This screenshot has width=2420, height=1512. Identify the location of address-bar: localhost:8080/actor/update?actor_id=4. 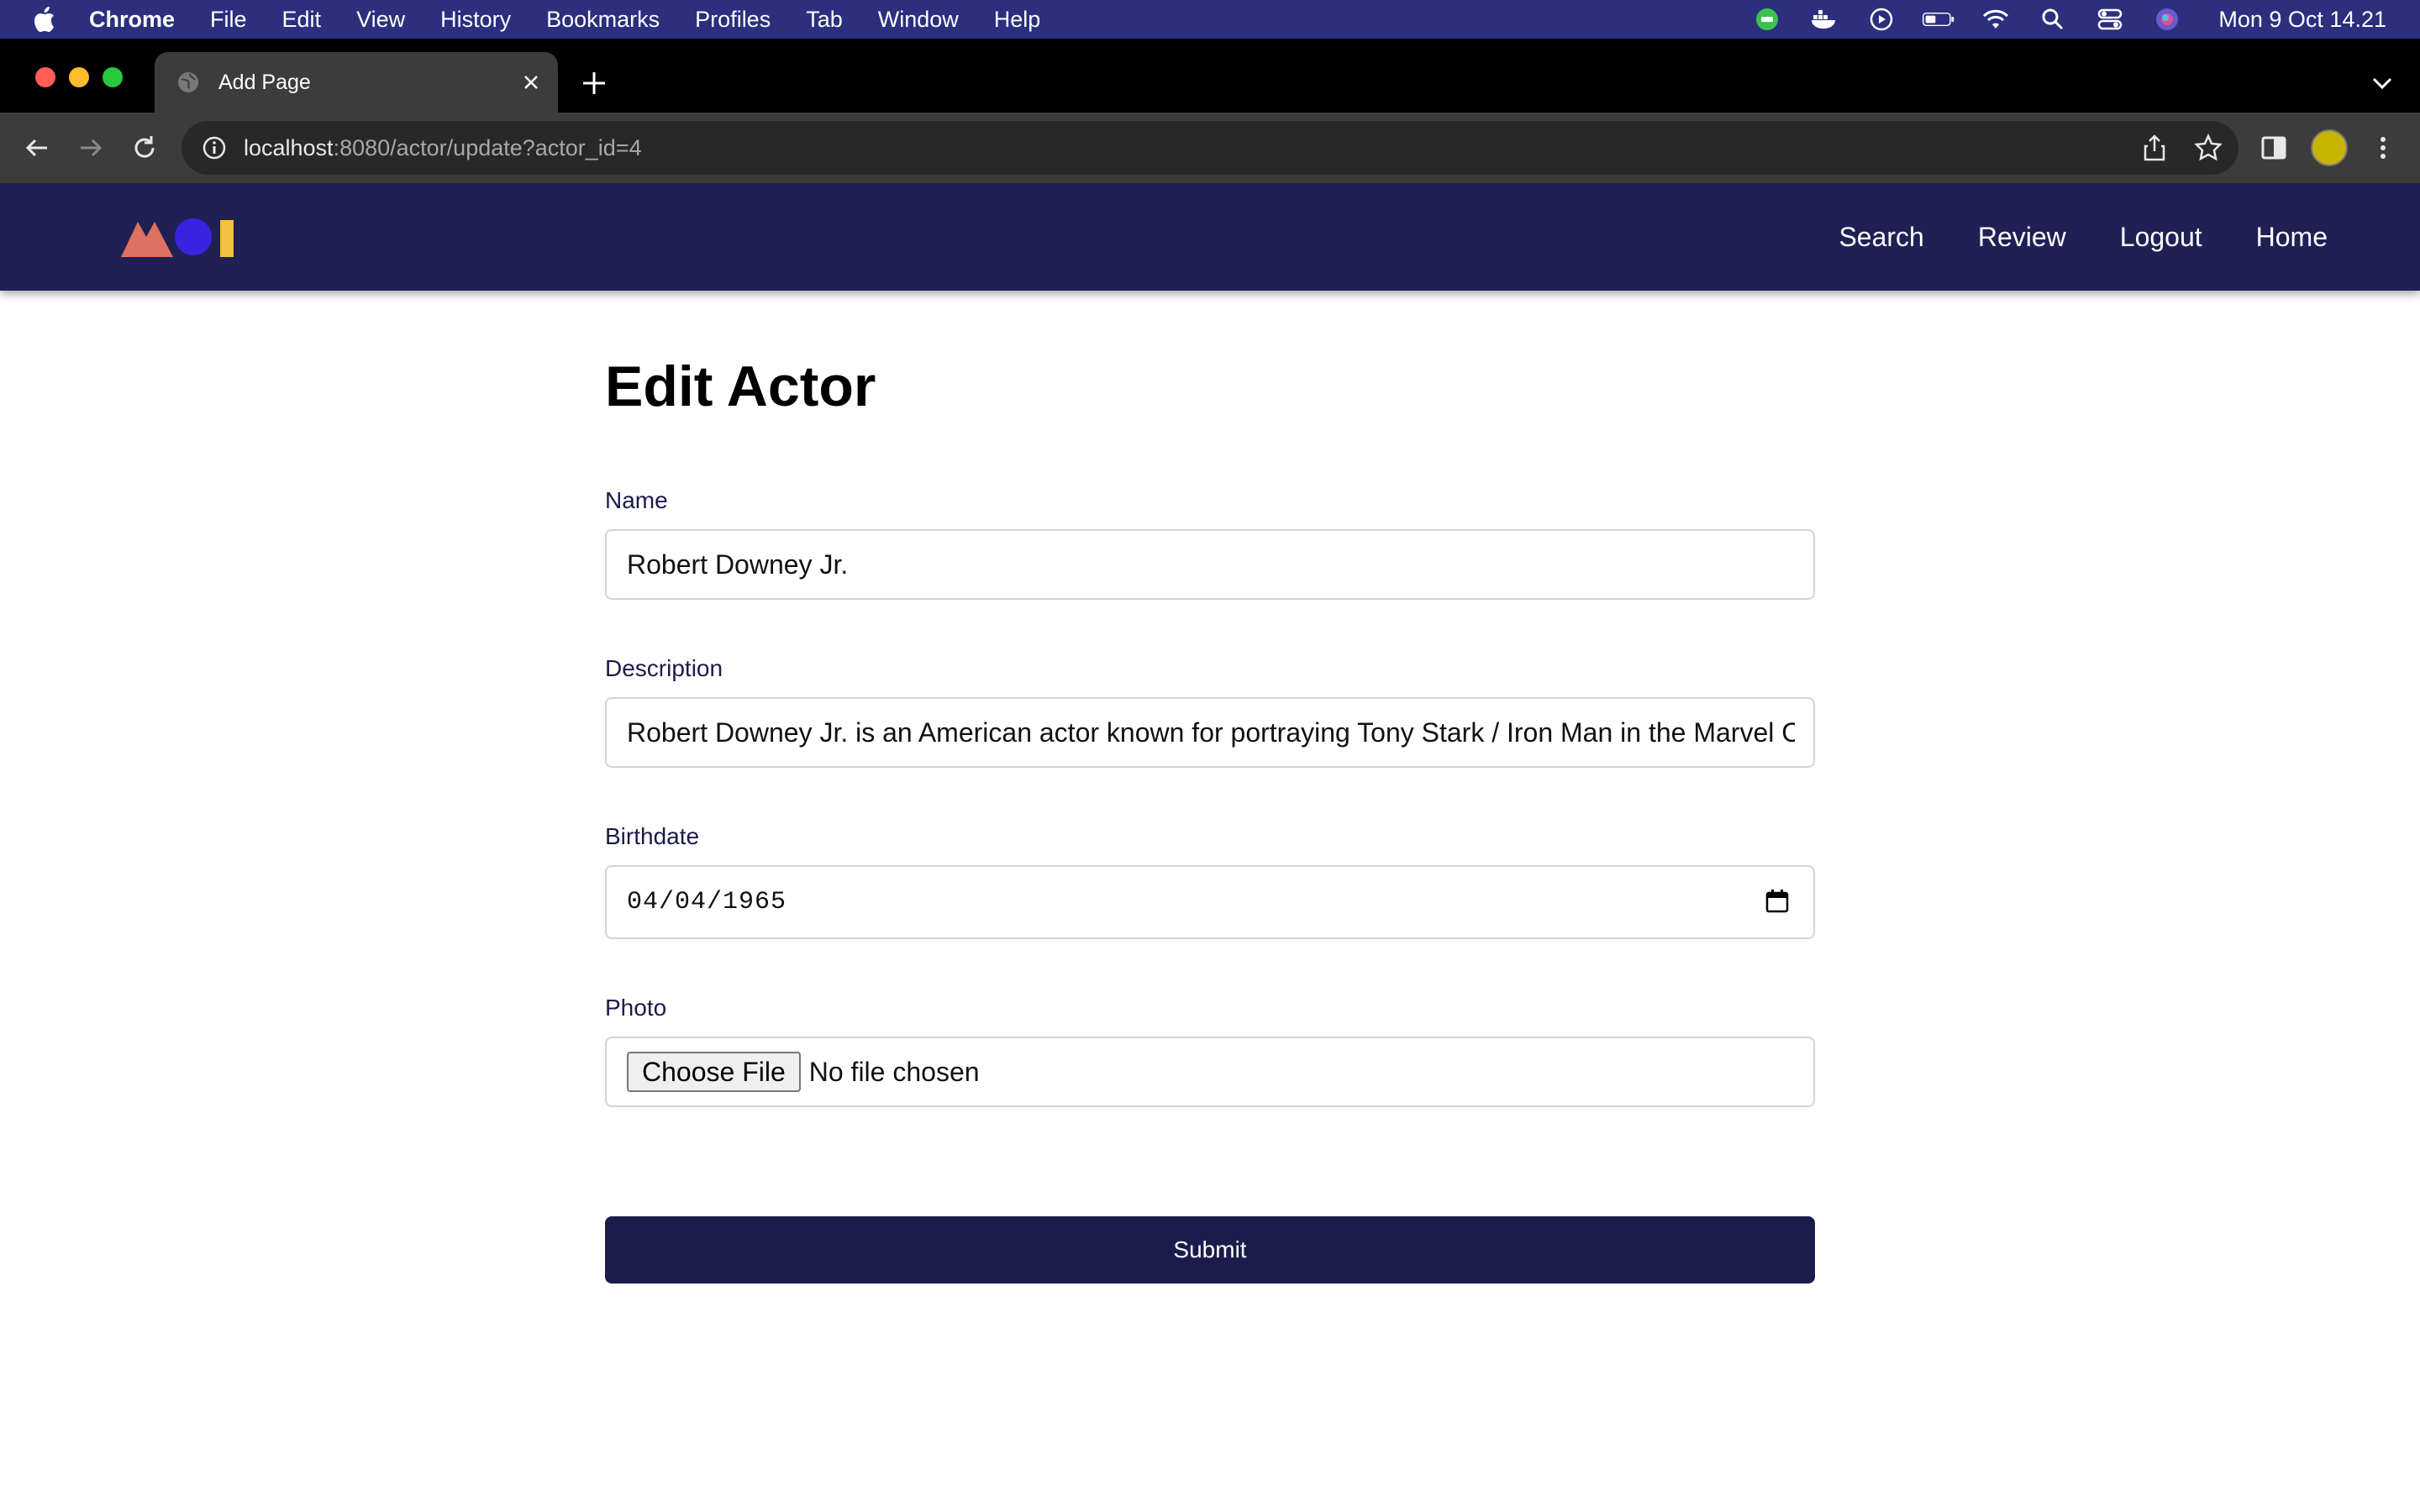
(1210, 148).